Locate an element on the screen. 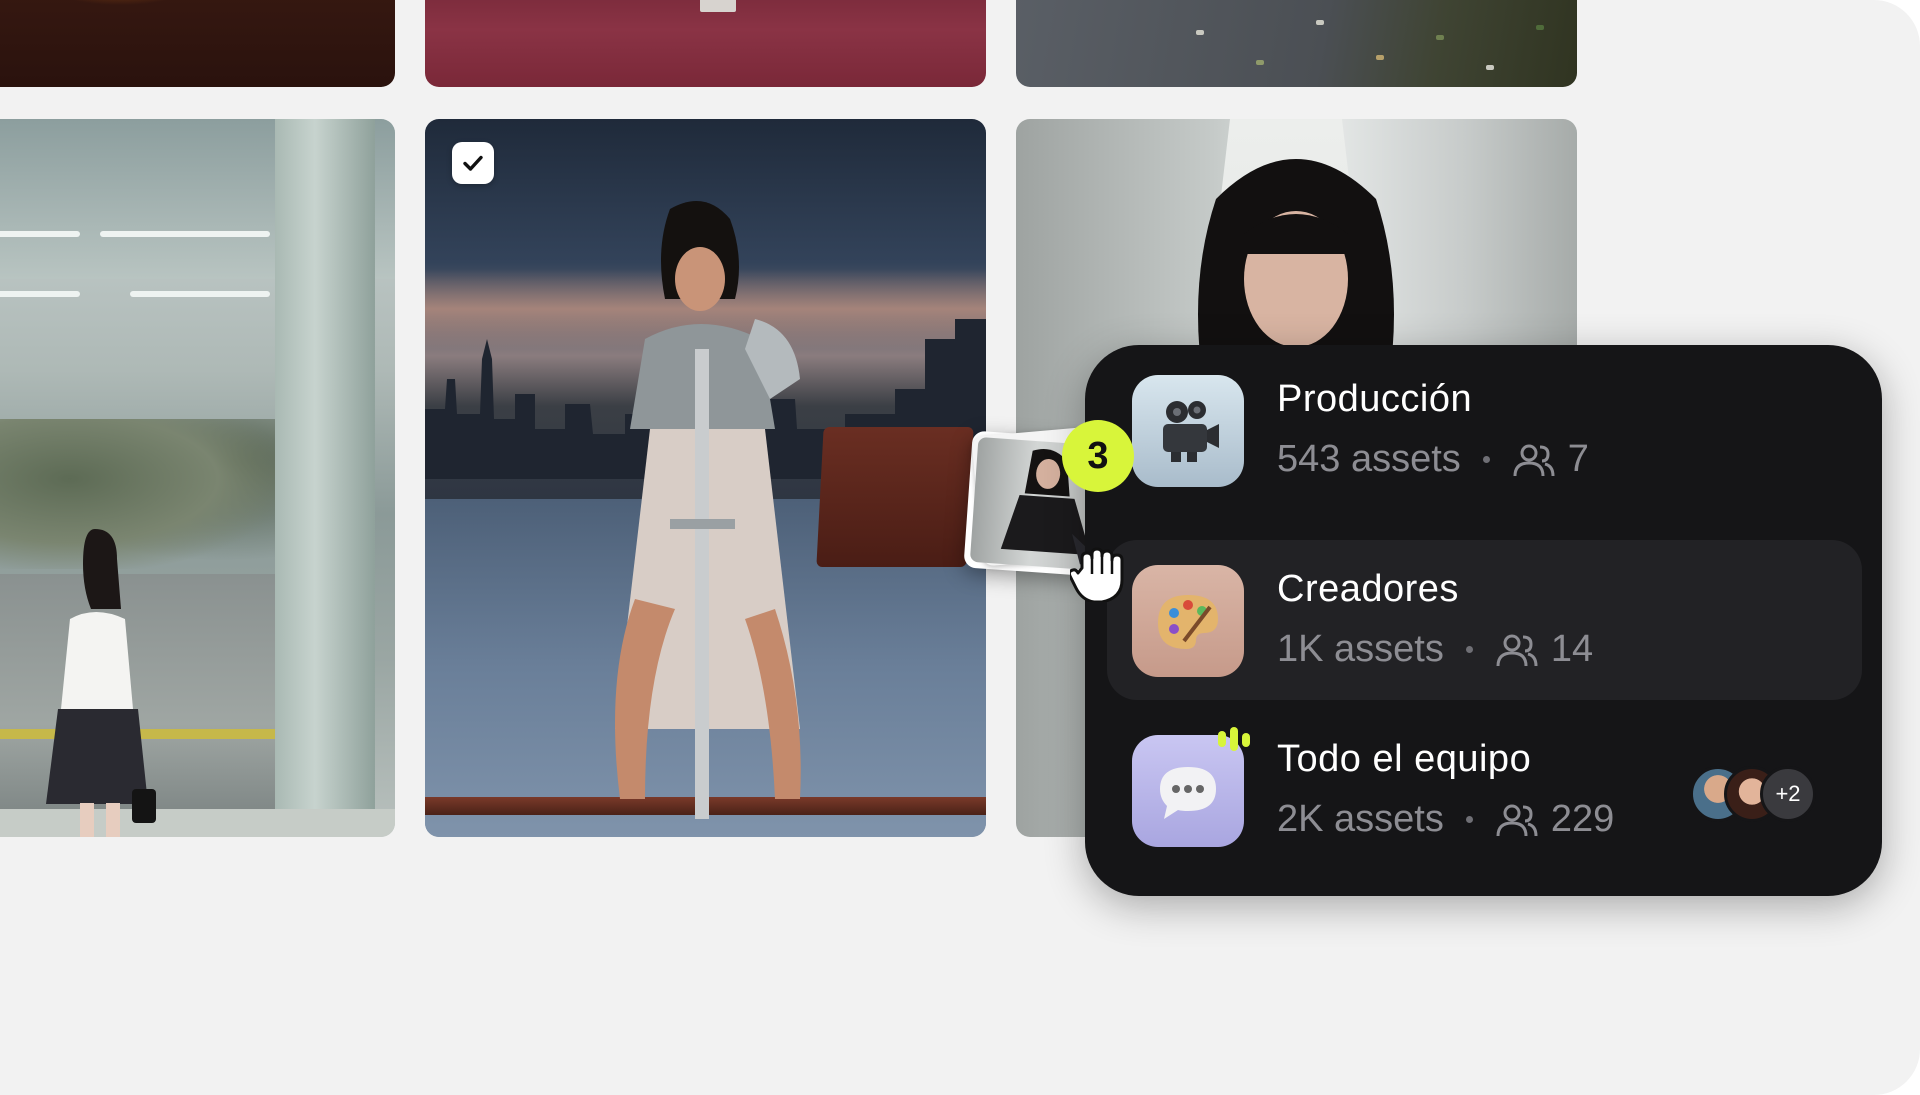 Image resolution: width=1920 pixels, height=1095 pixels. workspace-meta: 1K assets 14 is located at coordinates (1435, 649).